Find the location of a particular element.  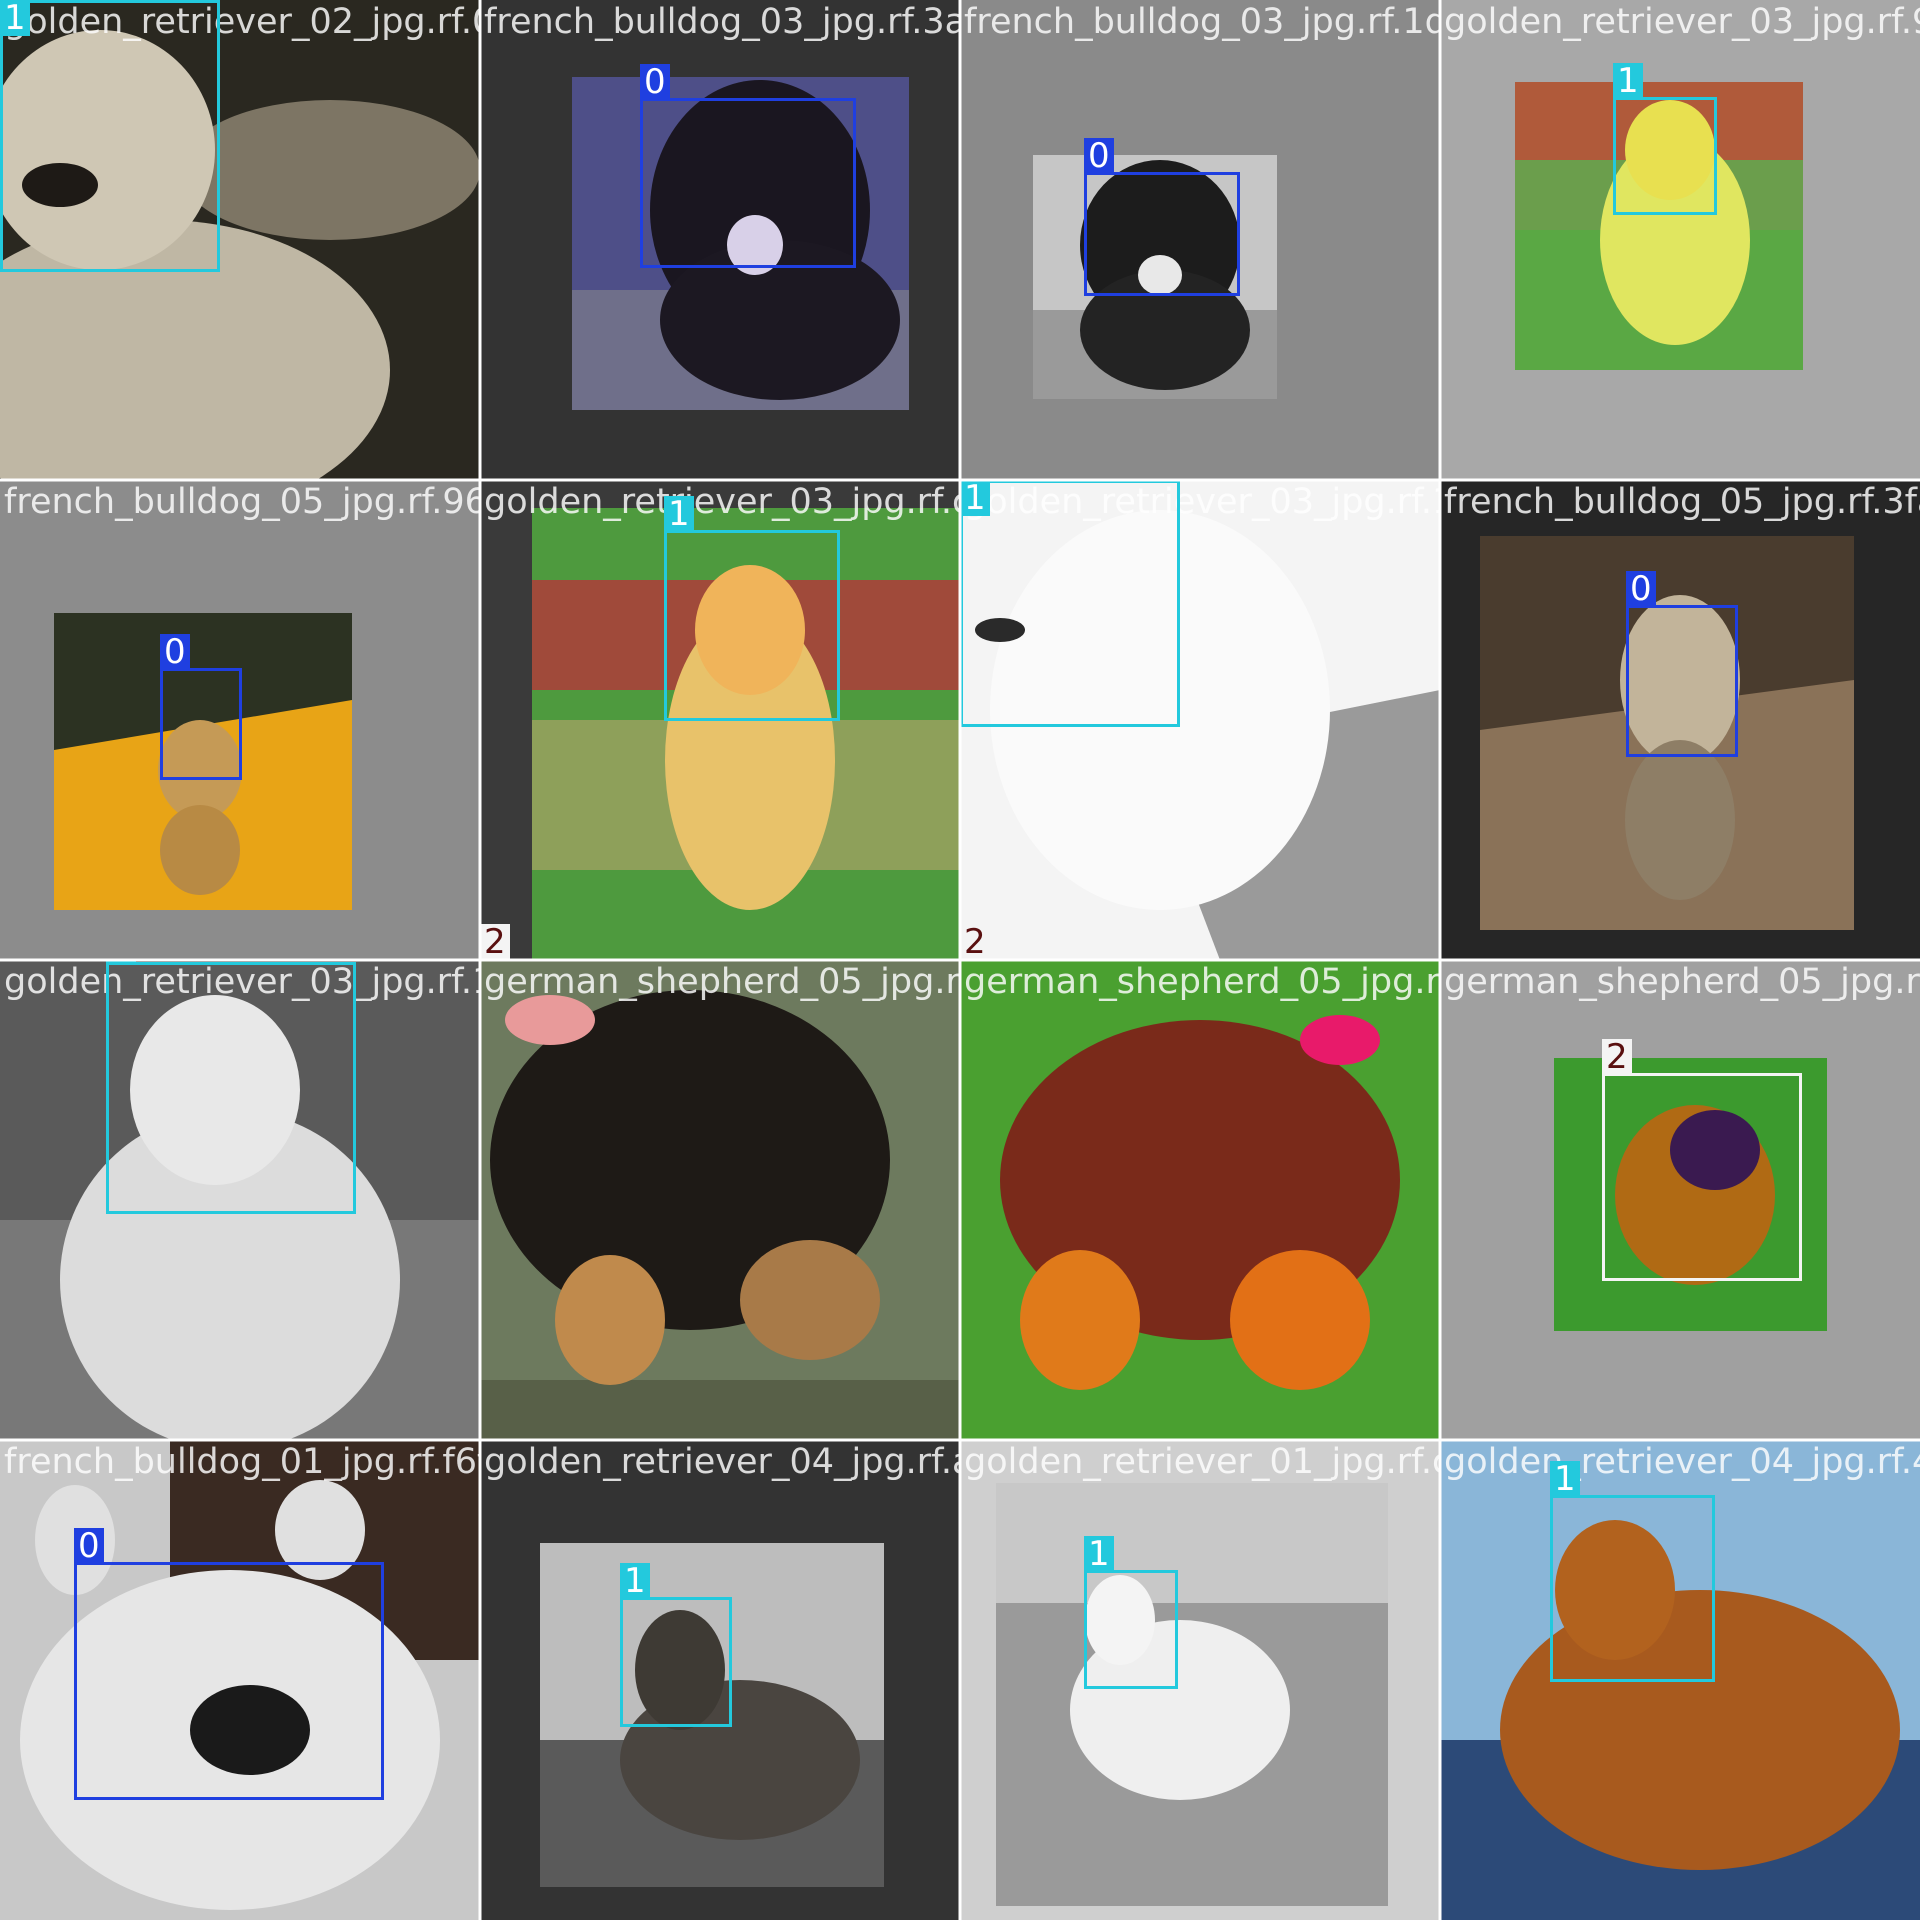

tile-16: golden_retriever_04_jpg.rf.4 1 is located at coordinates (1680, 1680).